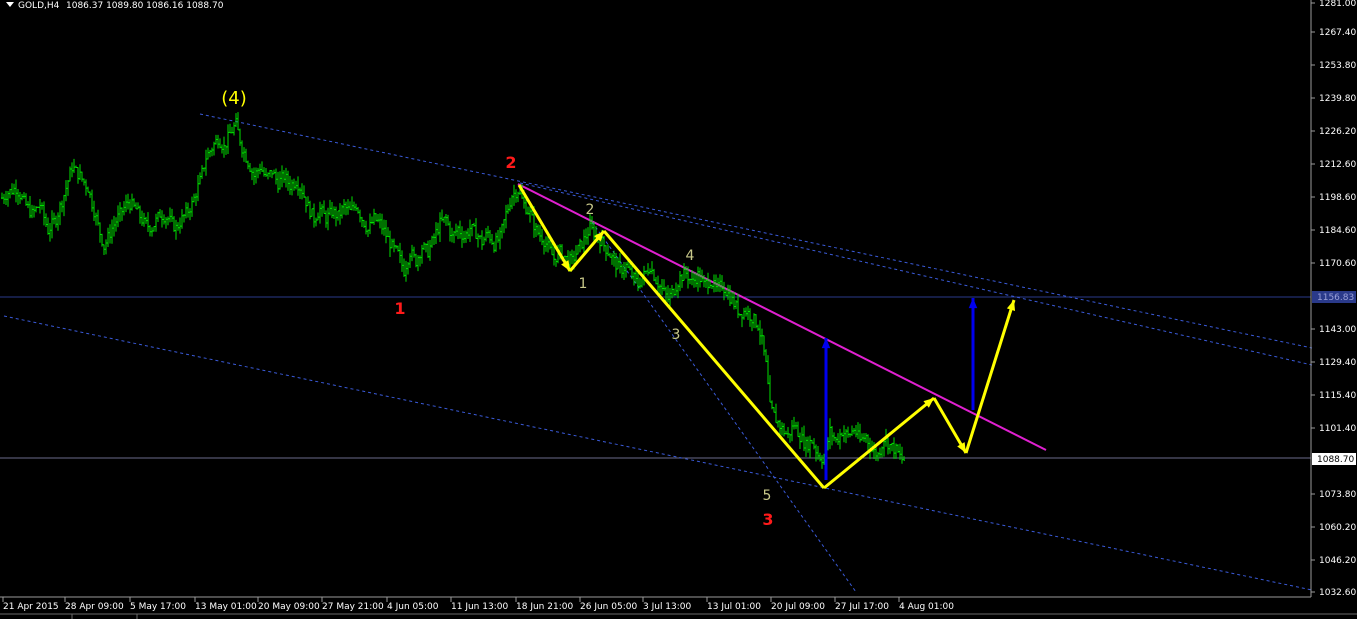 This screenshot has width=1357, height=619. I want to click on wave-label-5-minor: 5, so click(767, 496).